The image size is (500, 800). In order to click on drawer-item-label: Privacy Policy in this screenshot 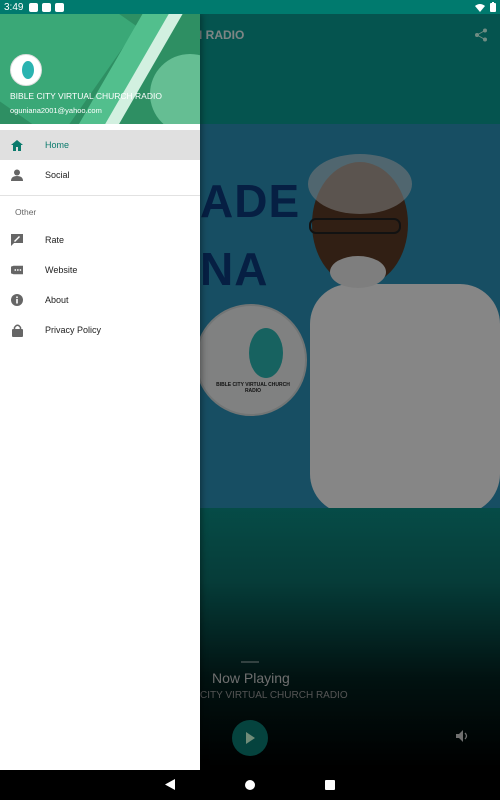, I will do `click(73, 330)`.